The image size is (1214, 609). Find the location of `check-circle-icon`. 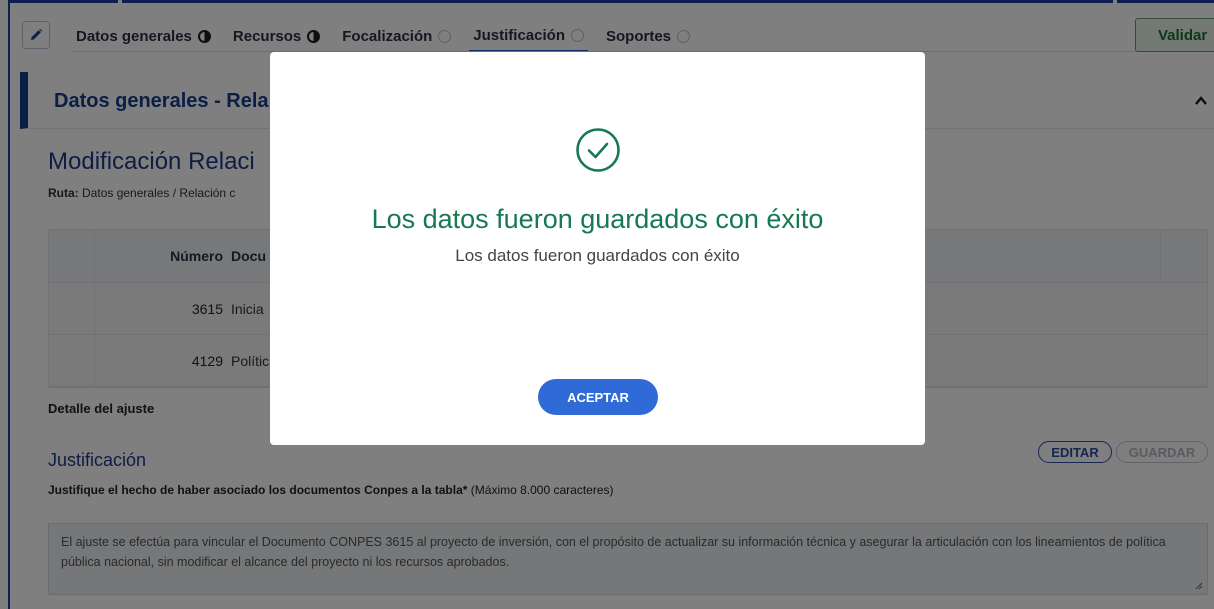

check-circle-icon is located at coordinates (598, 150).